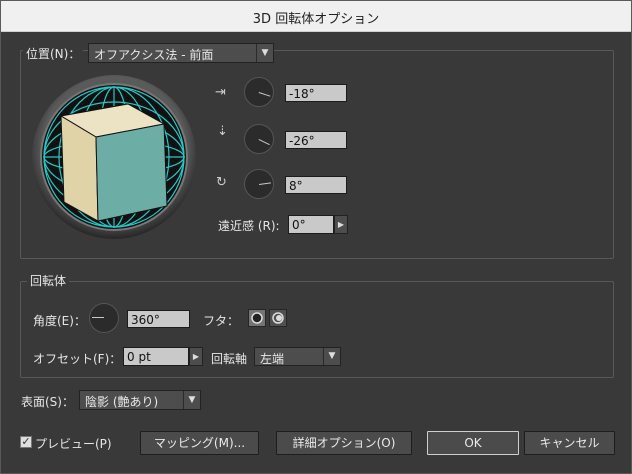 The height and width of the screenshot is (474, 632). I want to click on ok-button: OK, so click(473, 443).